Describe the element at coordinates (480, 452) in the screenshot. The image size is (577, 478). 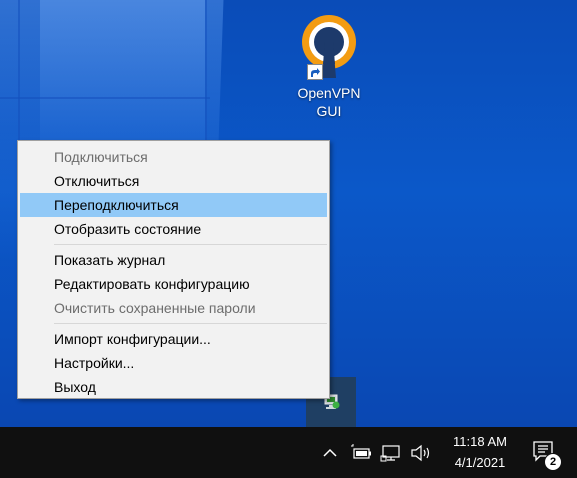
I see `taskbar-clock: 11:18 AM 4/1/2021` at that location.